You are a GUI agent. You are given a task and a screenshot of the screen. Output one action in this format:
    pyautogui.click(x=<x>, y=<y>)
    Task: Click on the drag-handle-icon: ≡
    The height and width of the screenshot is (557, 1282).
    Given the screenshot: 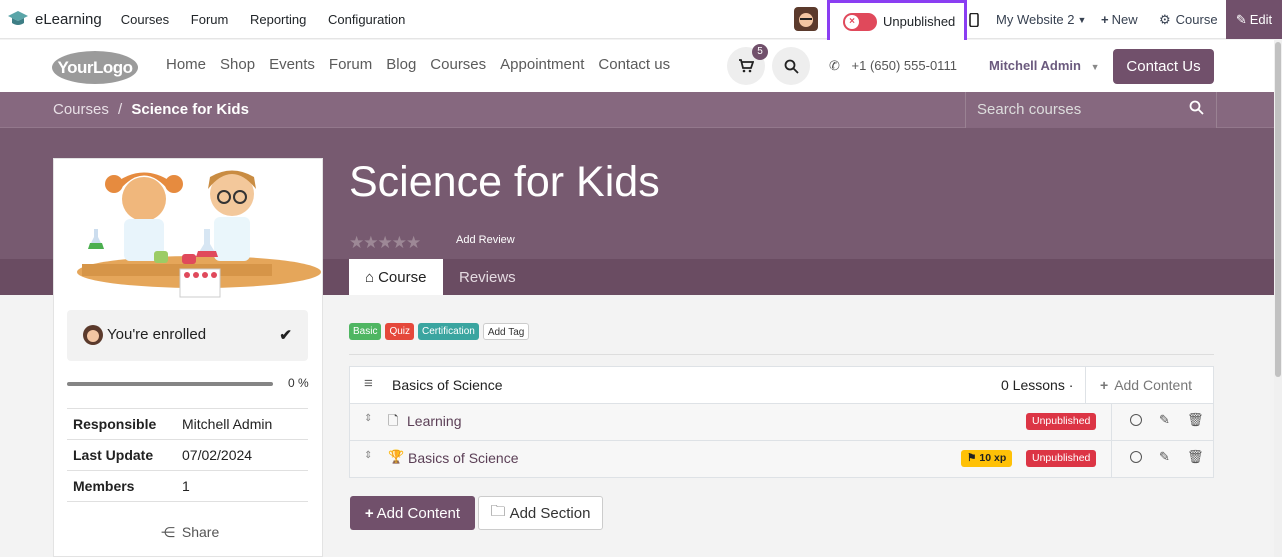 What is the action you would take?
    pyautogui.click(x=368, y=383)
    